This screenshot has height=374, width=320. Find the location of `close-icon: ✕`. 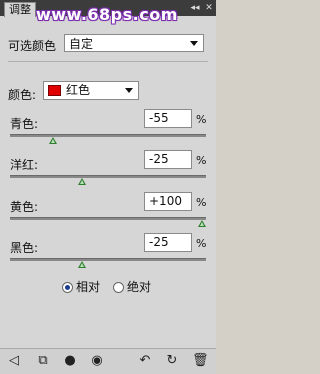

close-icon: ✕ is located at coordinates (209, 8).